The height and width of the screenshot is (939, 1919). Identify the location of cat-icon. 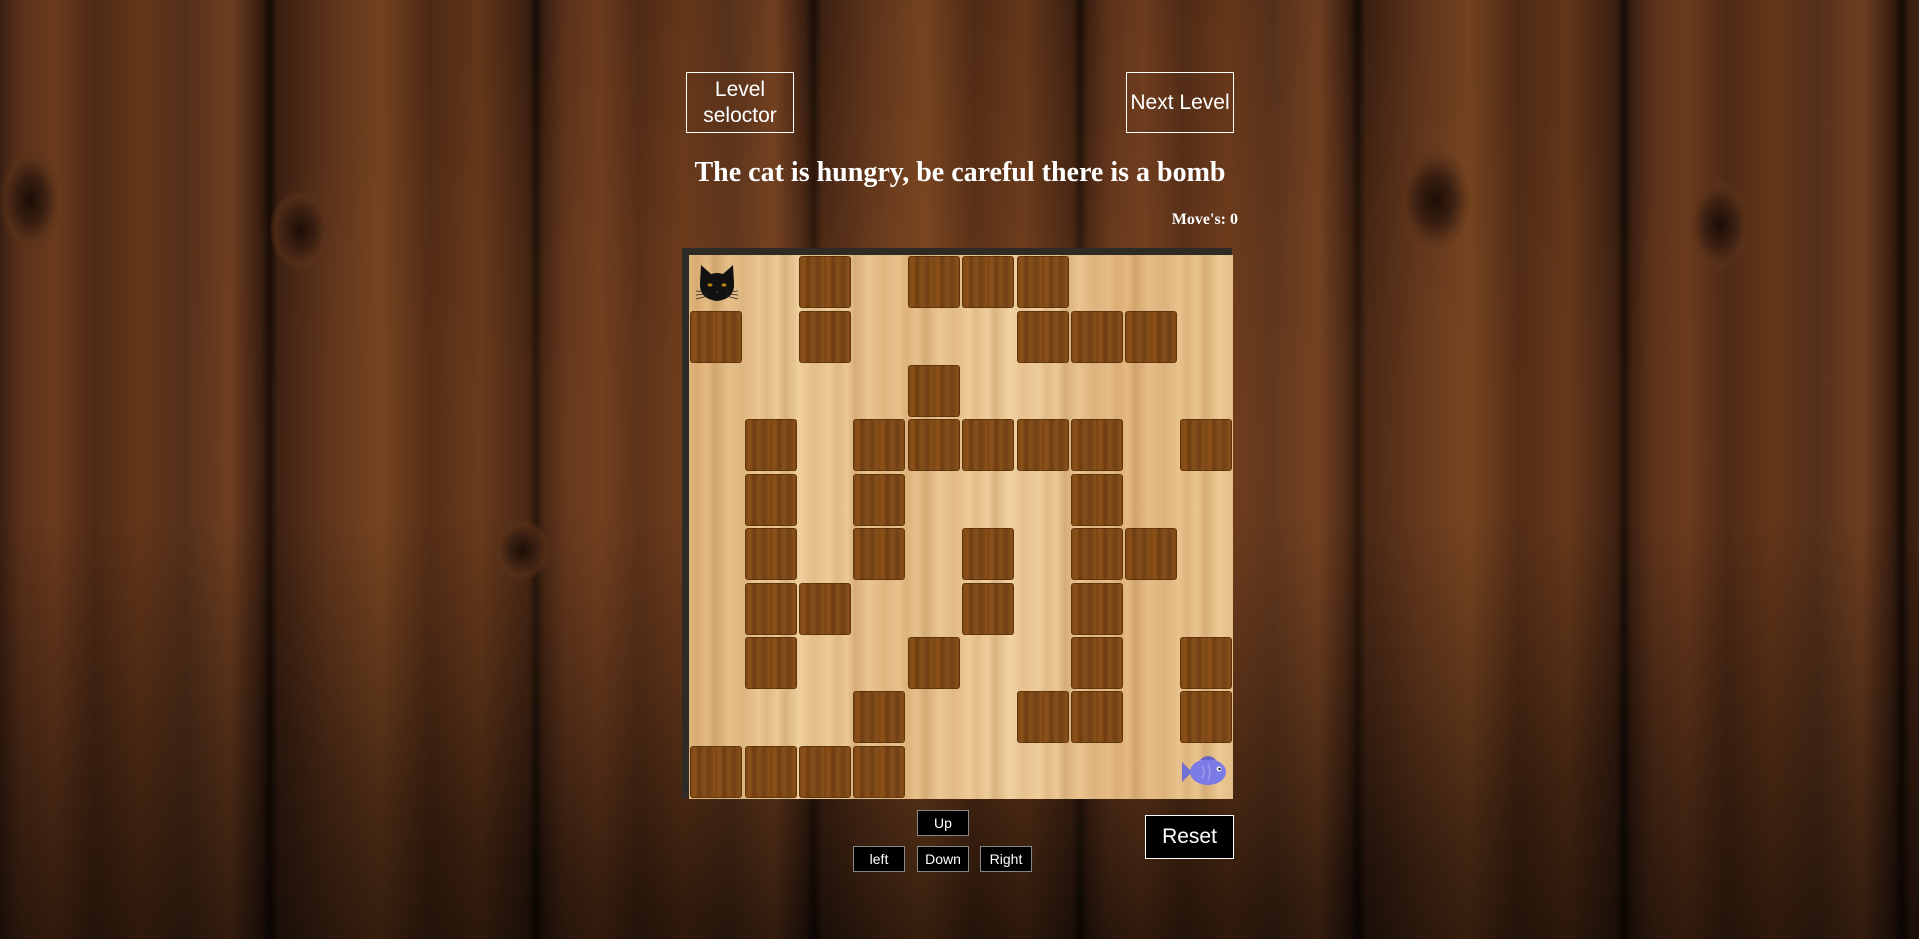
(717, 284).